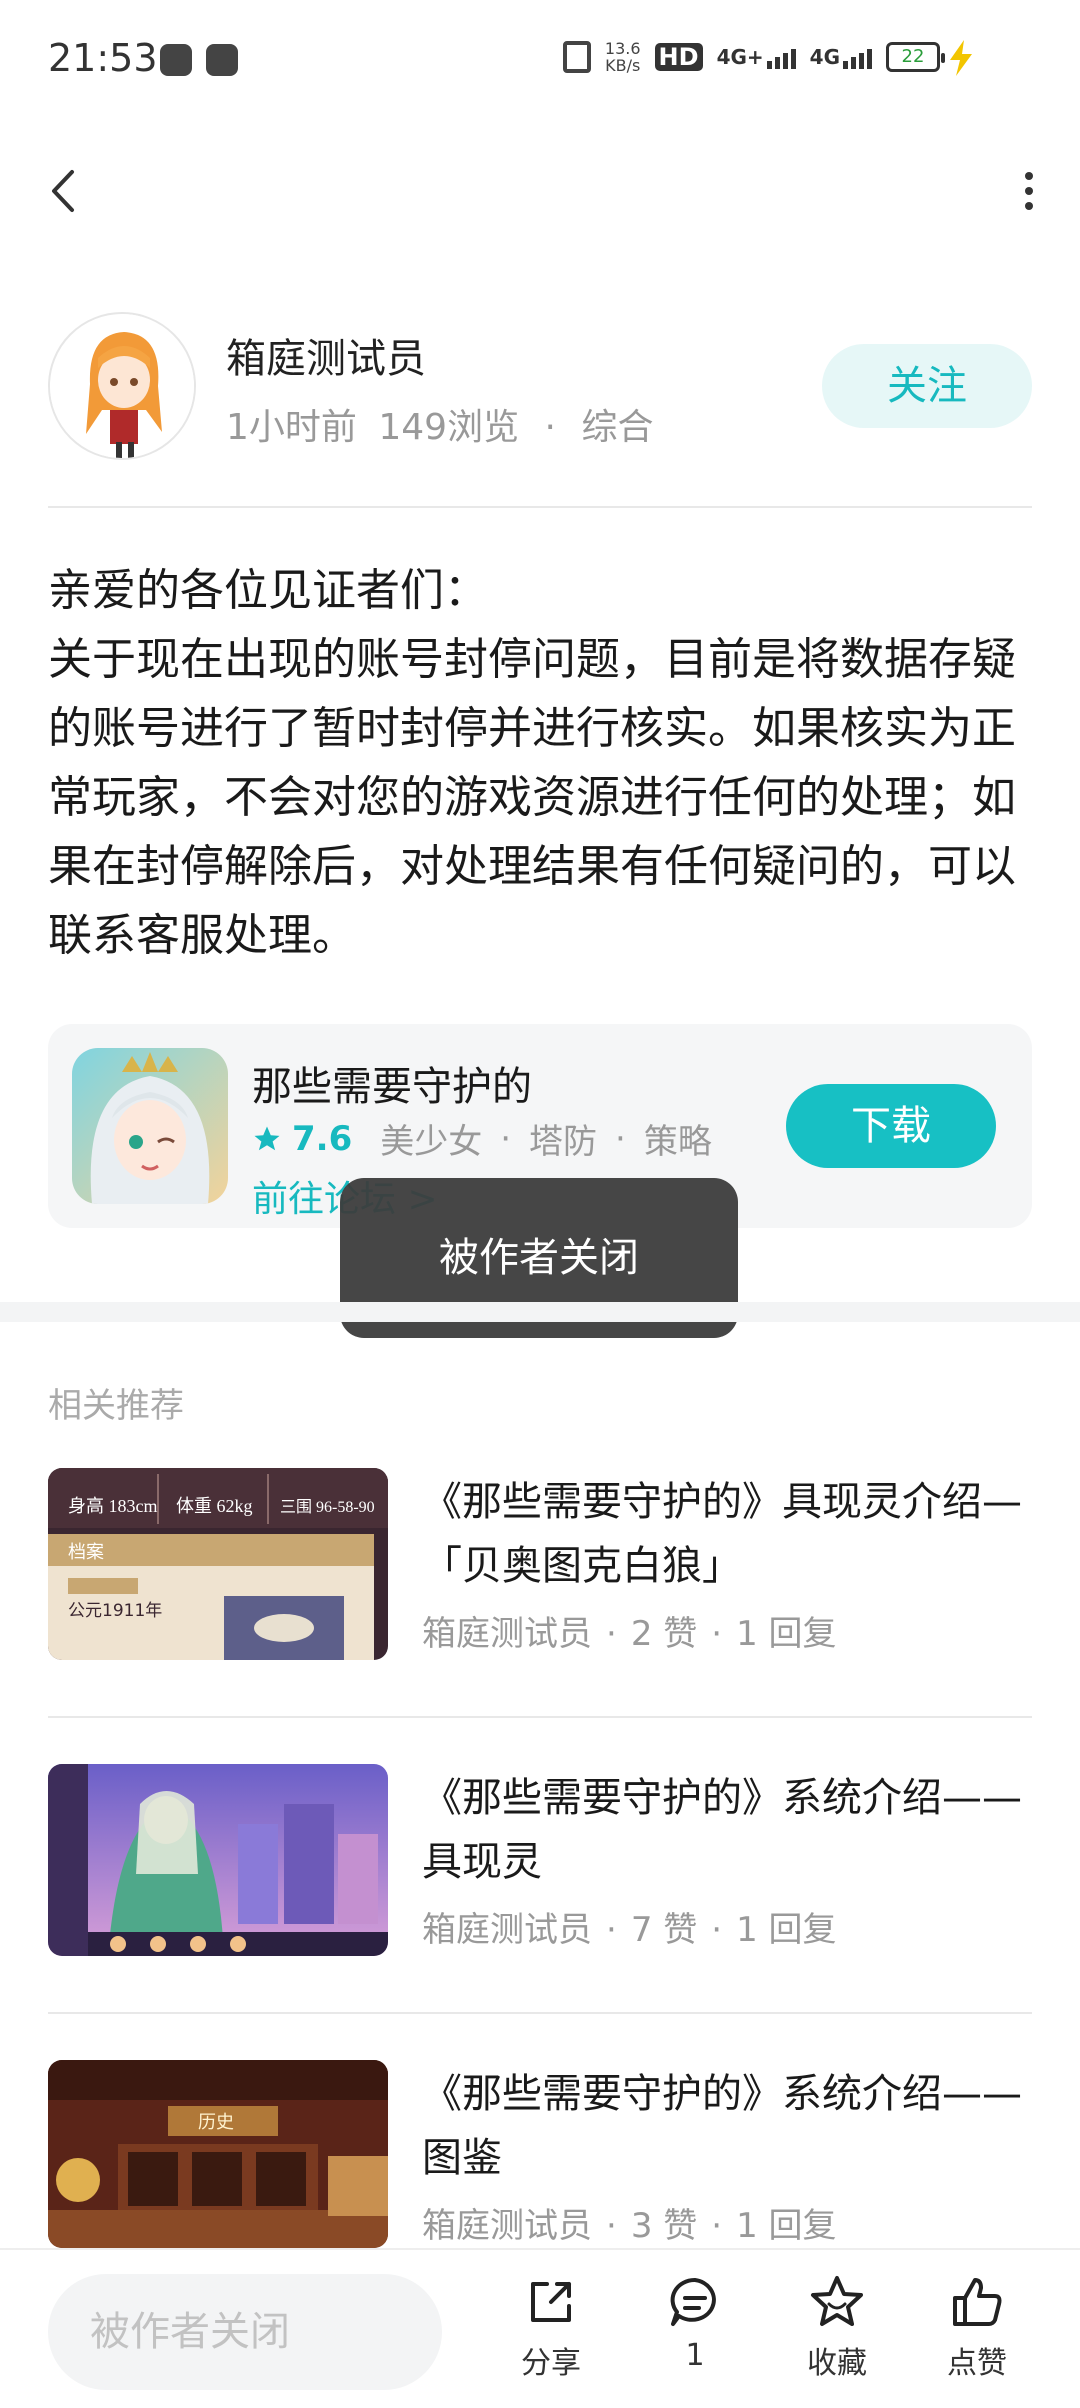 Image resolution: width=1080 pixels, height=2408 pixels. I want to click on game-tag: 美少女, so click(431, 1142).